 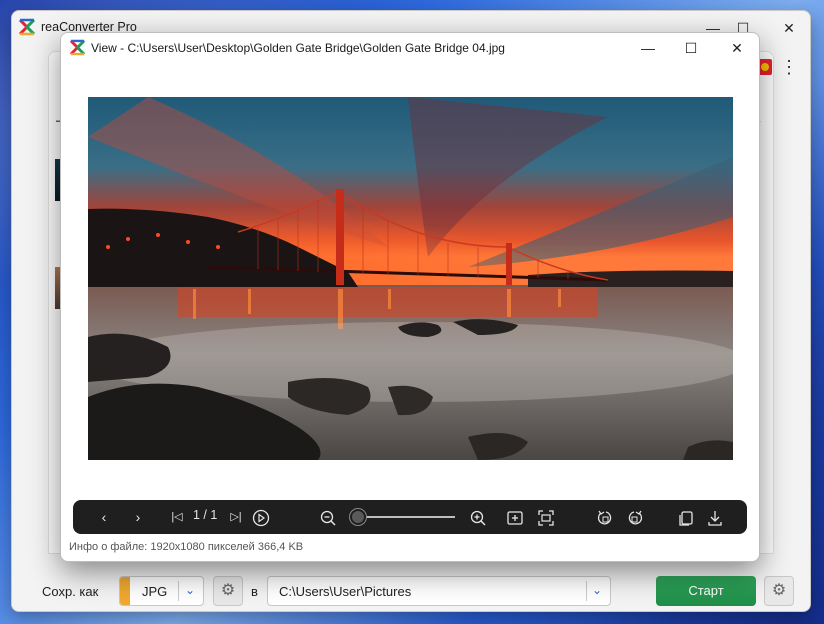 What do you see at coordinates (789, 28) in the screenshot?
I see `close-button: ✕` at bounding box center [789, 28].